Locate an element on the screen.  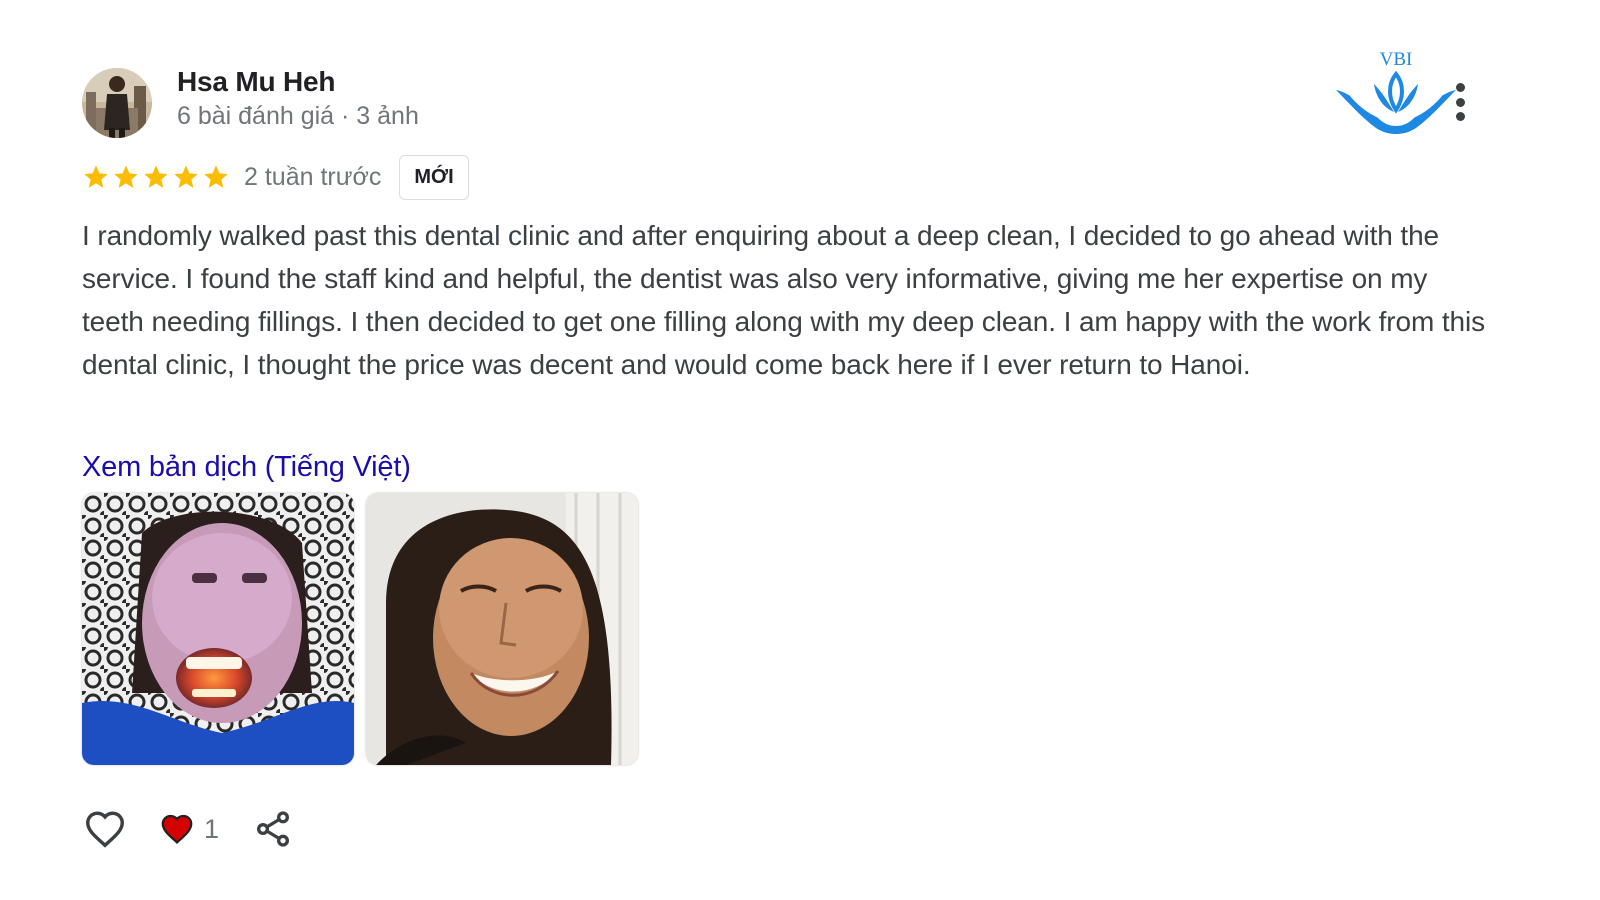
reaction-count: 1 is located at coordinates (212, 828).